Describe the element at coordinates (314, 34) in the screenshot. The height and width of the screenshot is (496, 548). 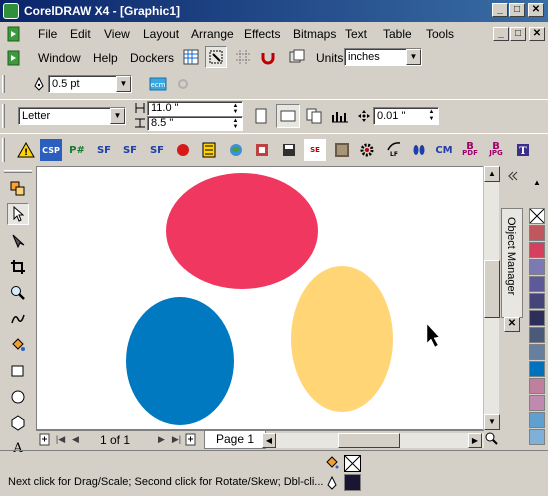
I see `menu-bitmaps: Bitmaps` at that location.